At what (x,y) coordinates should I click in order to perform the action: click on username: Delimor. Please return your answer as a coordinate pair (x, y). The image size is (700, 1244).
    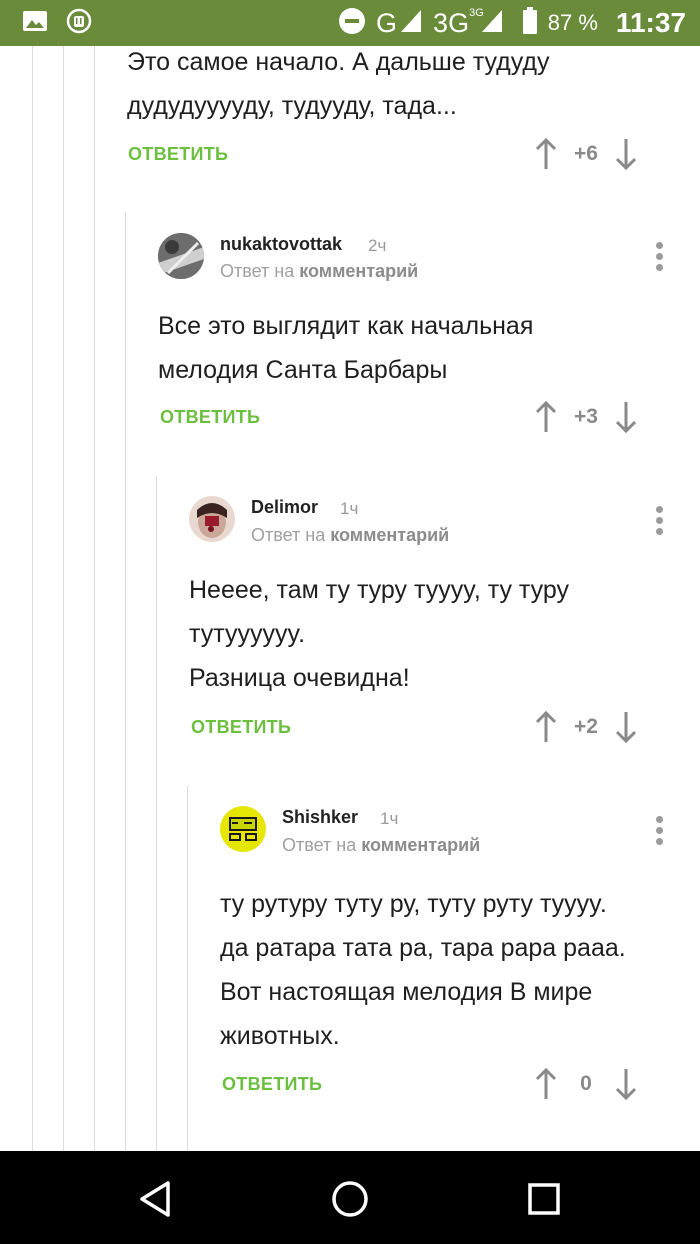
    Looking at the image, I should click on (284, 507).